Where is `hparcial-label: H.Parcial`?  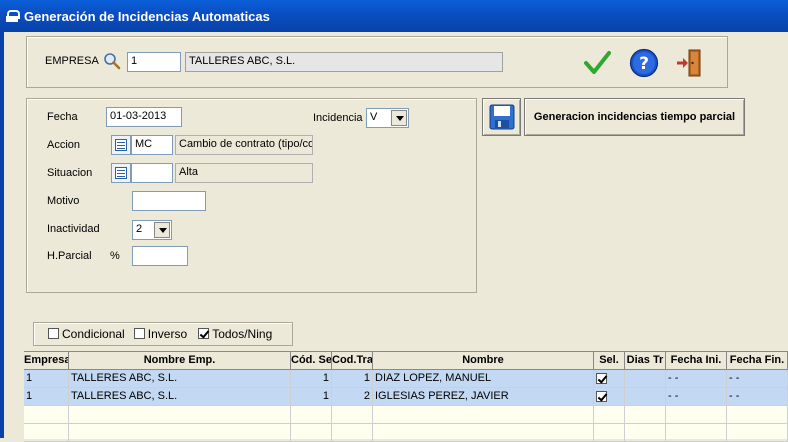 hparcial-label: H.Parcial is located at coordinates (69, 256).